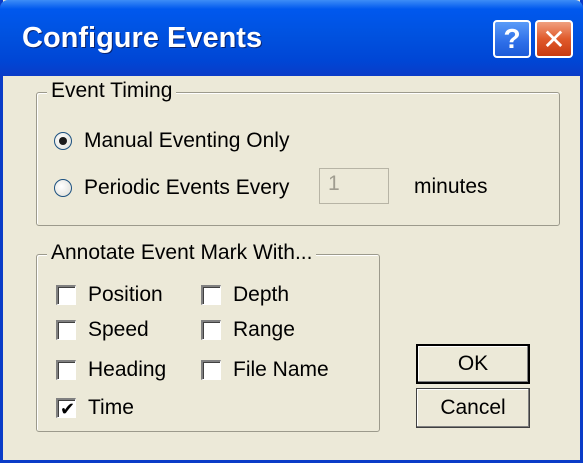 The height and width of the screenshot is (463, 583). What do you see at coordinates (211, 370) in the screenshot?
I see `file-name-checkbox` at bounding box center [211, 370].